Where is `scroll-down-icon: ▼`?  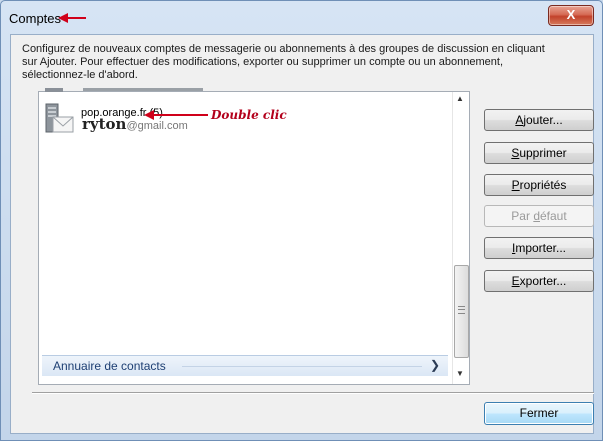 scroll-down-icon: ▼ is located at coordinates (460, 373).